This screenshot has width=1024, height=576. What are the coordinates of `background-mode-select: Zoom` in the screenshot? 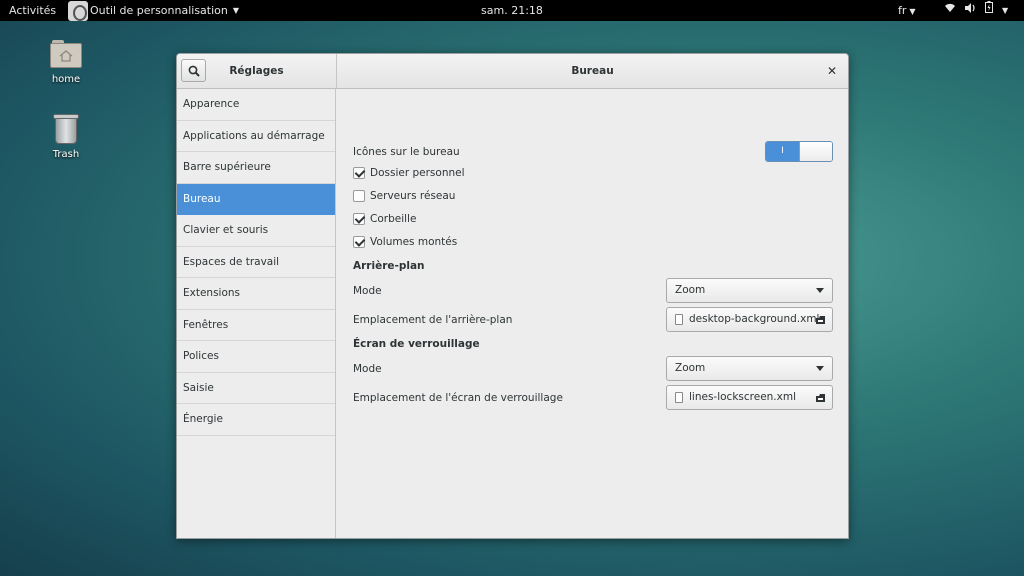 It's located at (749, 290).